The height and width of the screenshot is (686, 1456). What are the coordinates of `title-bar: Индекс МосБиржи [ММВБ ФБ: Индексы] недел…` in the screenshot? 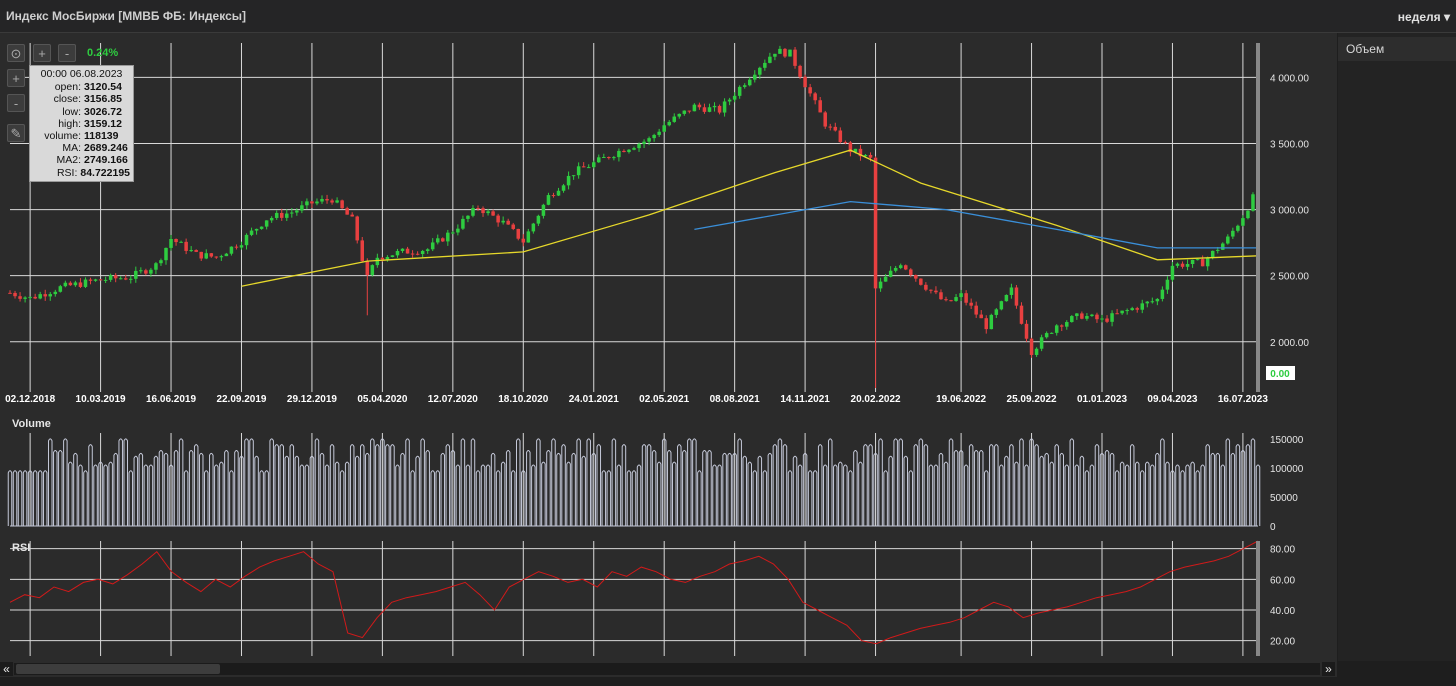 It's located at (728, 16).